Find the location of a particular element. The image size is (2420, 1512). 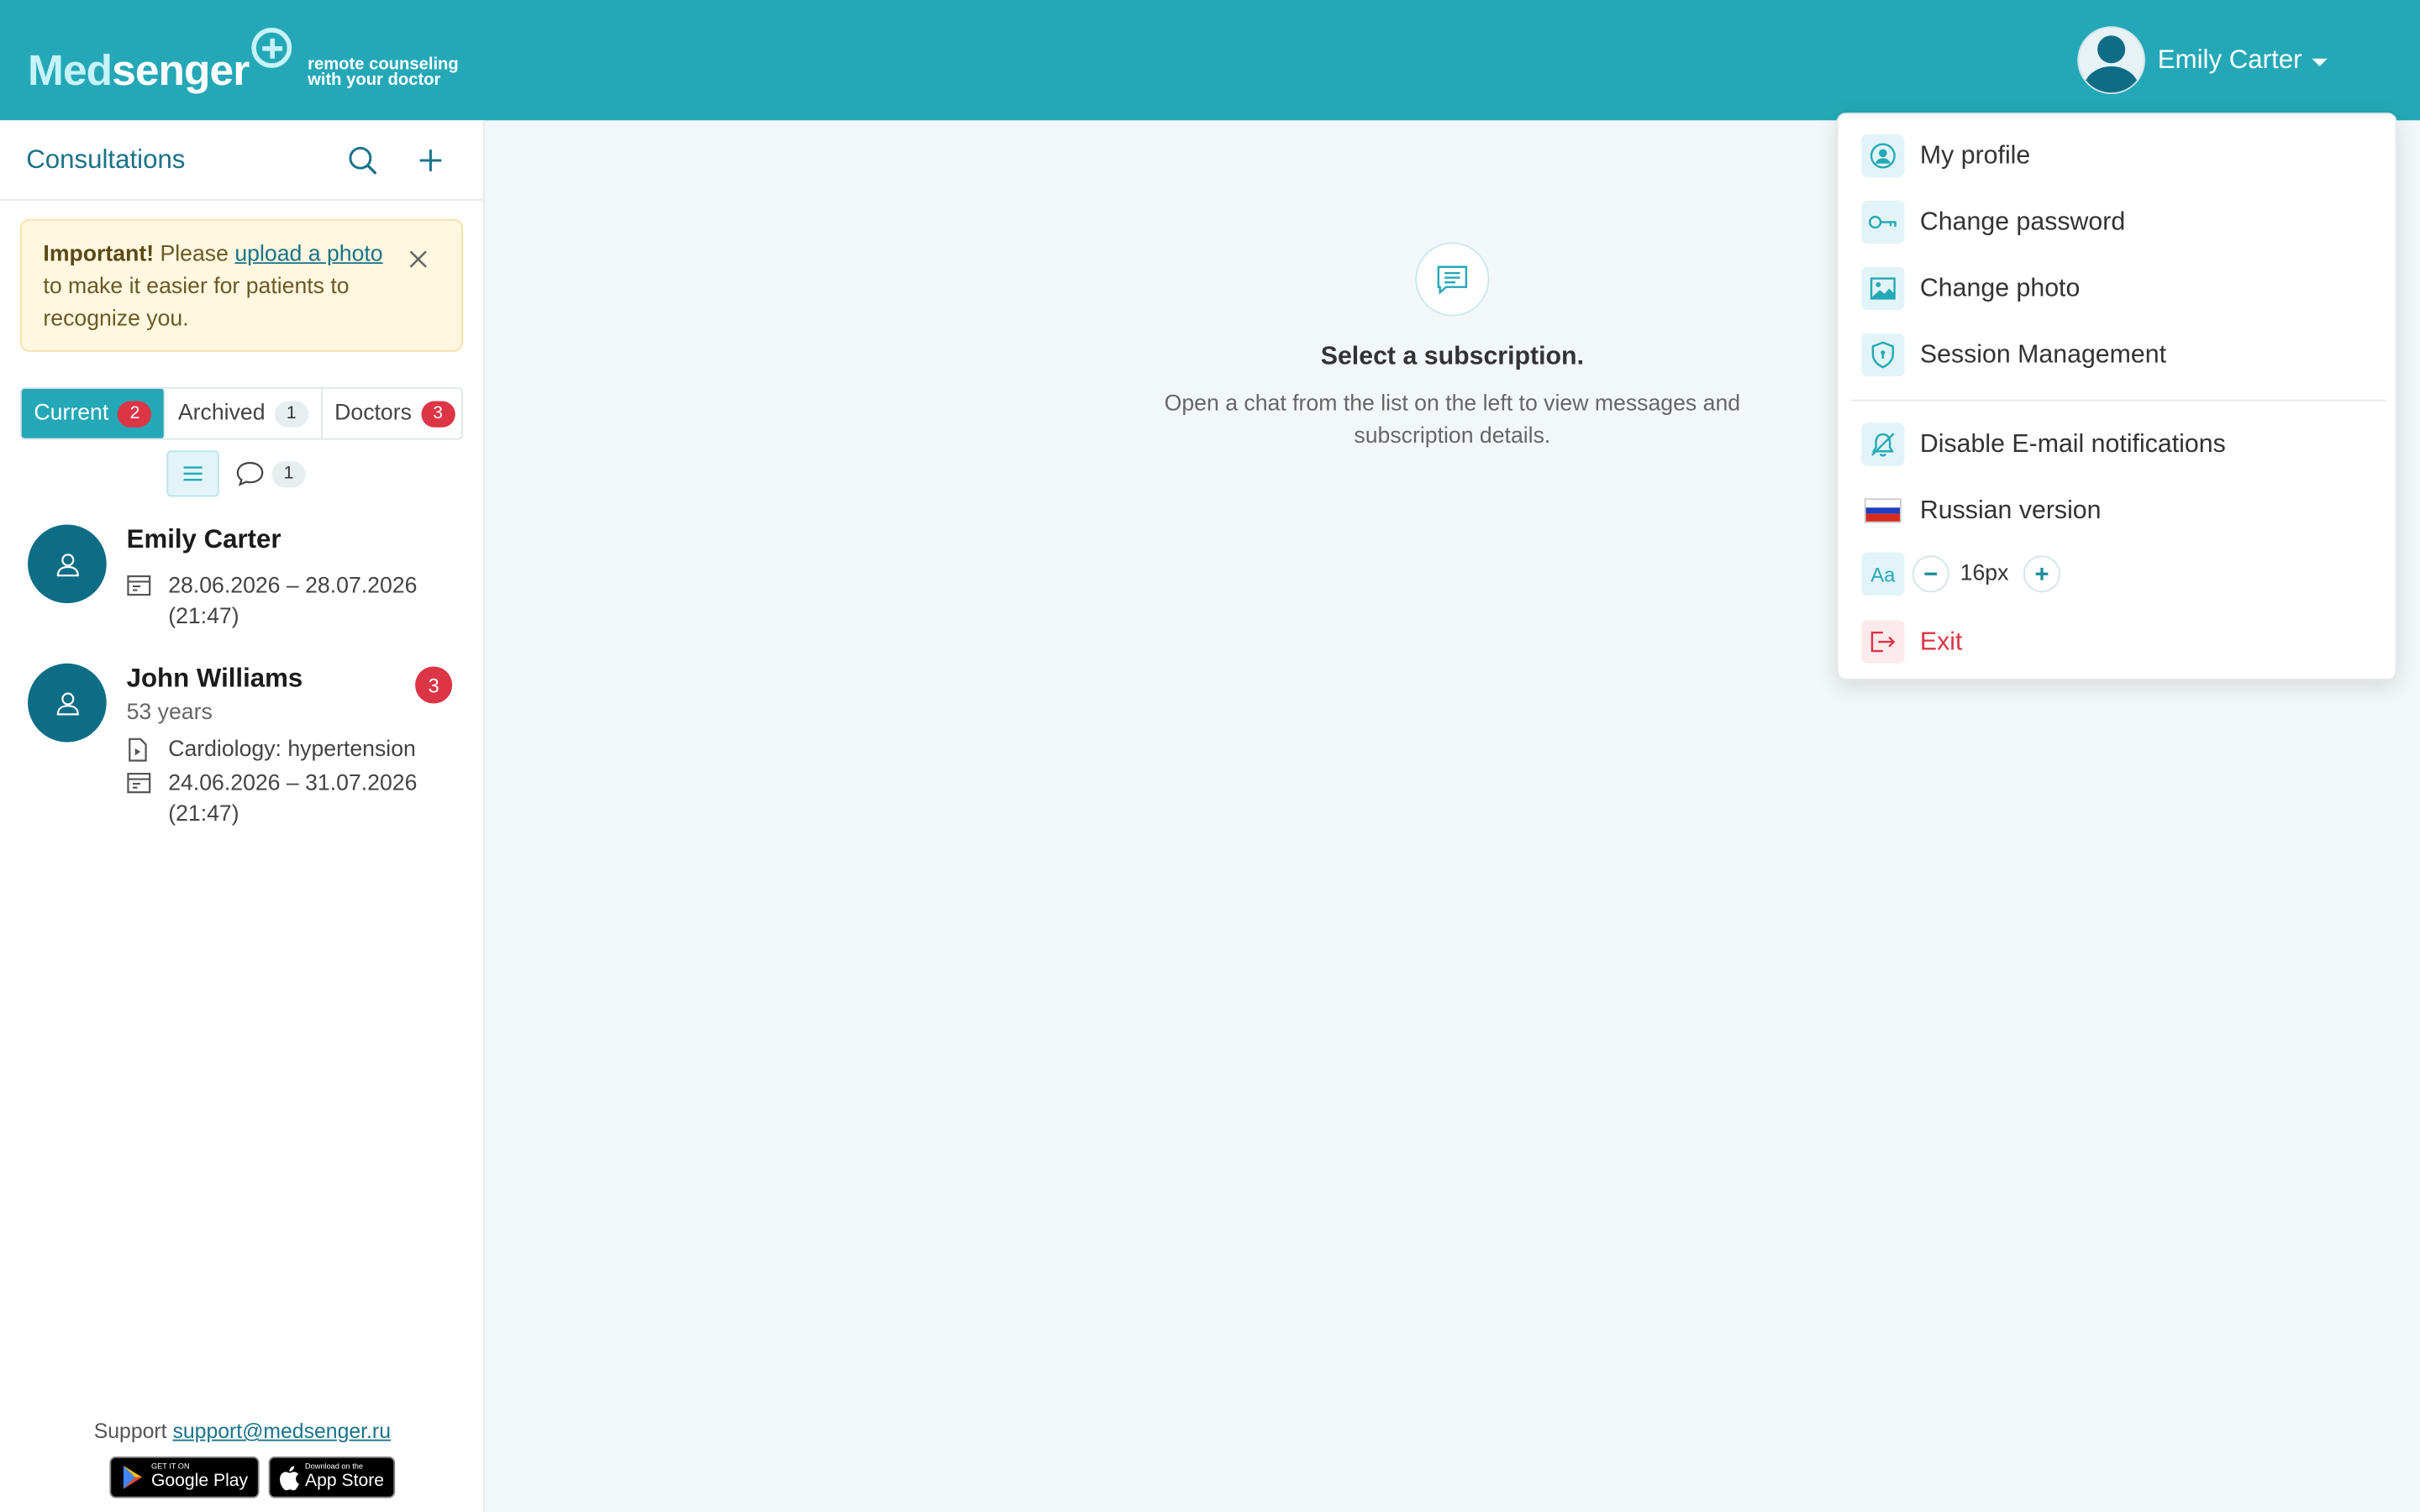

menu-item-session-management: Session Management is located at coordinates (2119, 354).